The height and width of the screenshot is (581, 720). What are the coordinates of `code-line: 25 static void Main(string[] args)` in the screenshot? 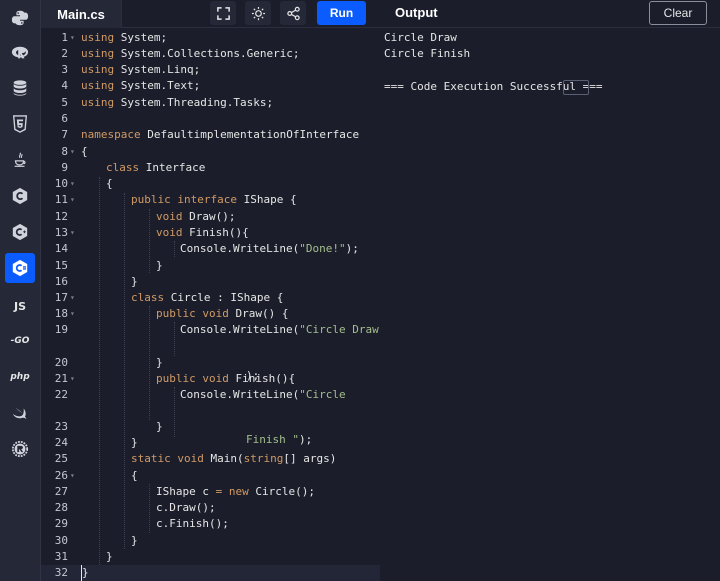 It's located at (195, 458).